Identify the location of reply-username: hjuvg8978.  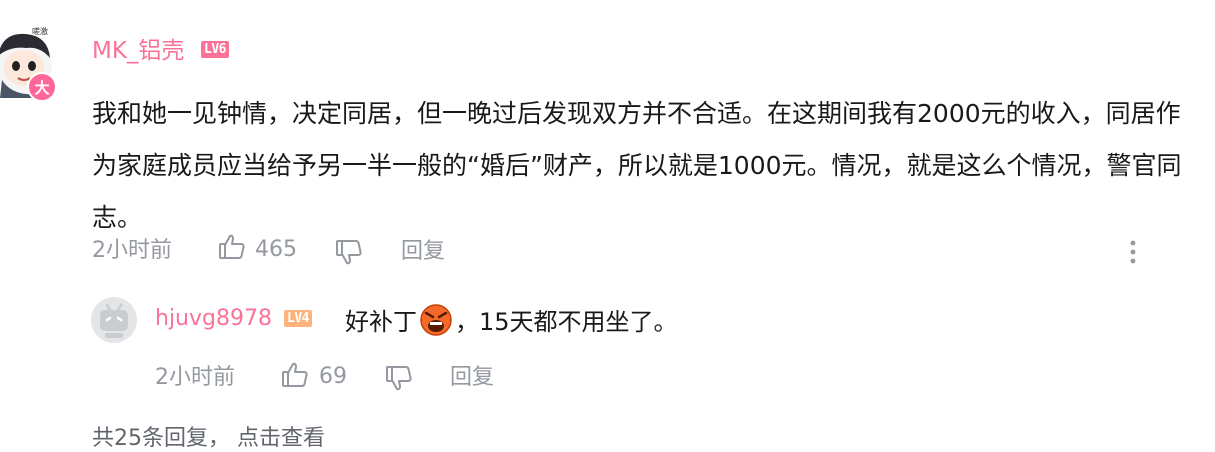
(213, 319).